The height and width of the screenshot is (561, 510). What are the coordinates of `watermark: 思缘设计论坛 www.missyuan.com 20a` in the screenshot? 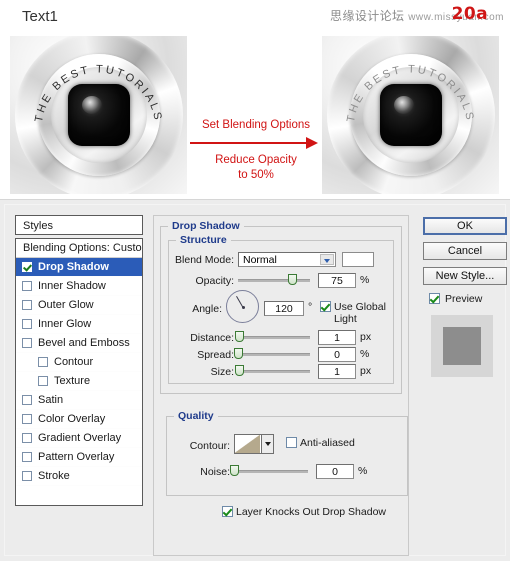 It's located at (417, 14).